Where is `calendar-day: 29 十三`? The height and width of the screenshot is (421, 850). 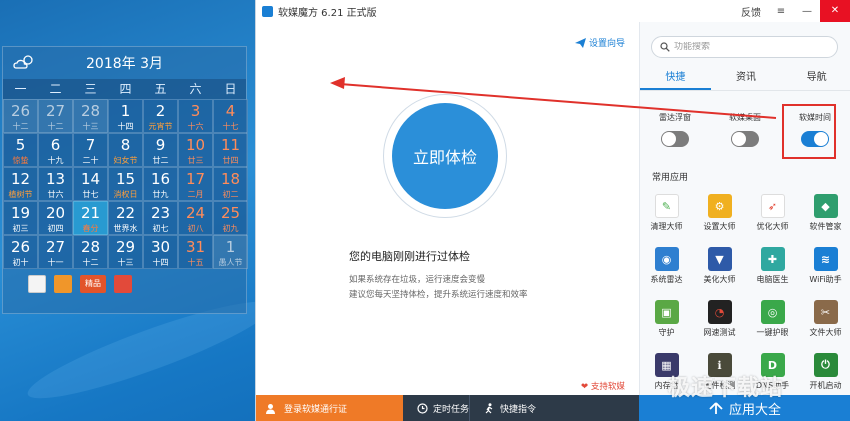
calendar-day: 29 十三 is located at coordinates (125, 252).